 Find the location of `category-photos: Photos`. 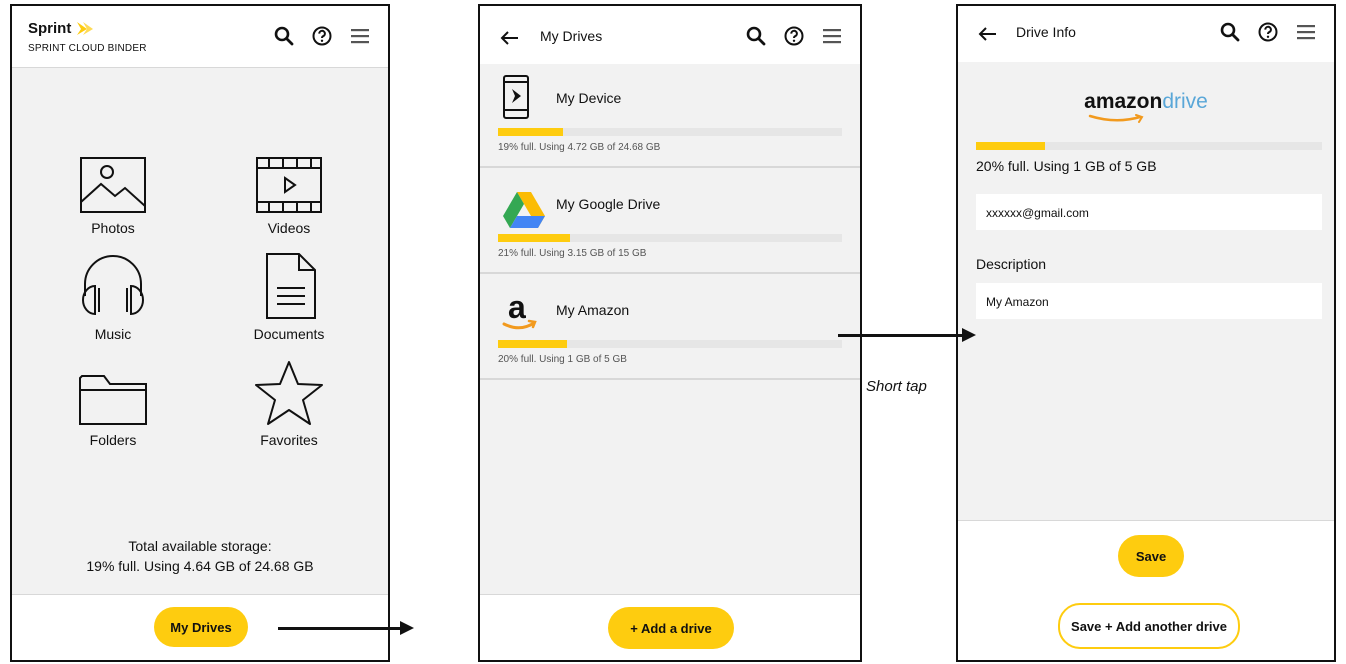

category-photos: Photos is located at coordinates (113, 196).